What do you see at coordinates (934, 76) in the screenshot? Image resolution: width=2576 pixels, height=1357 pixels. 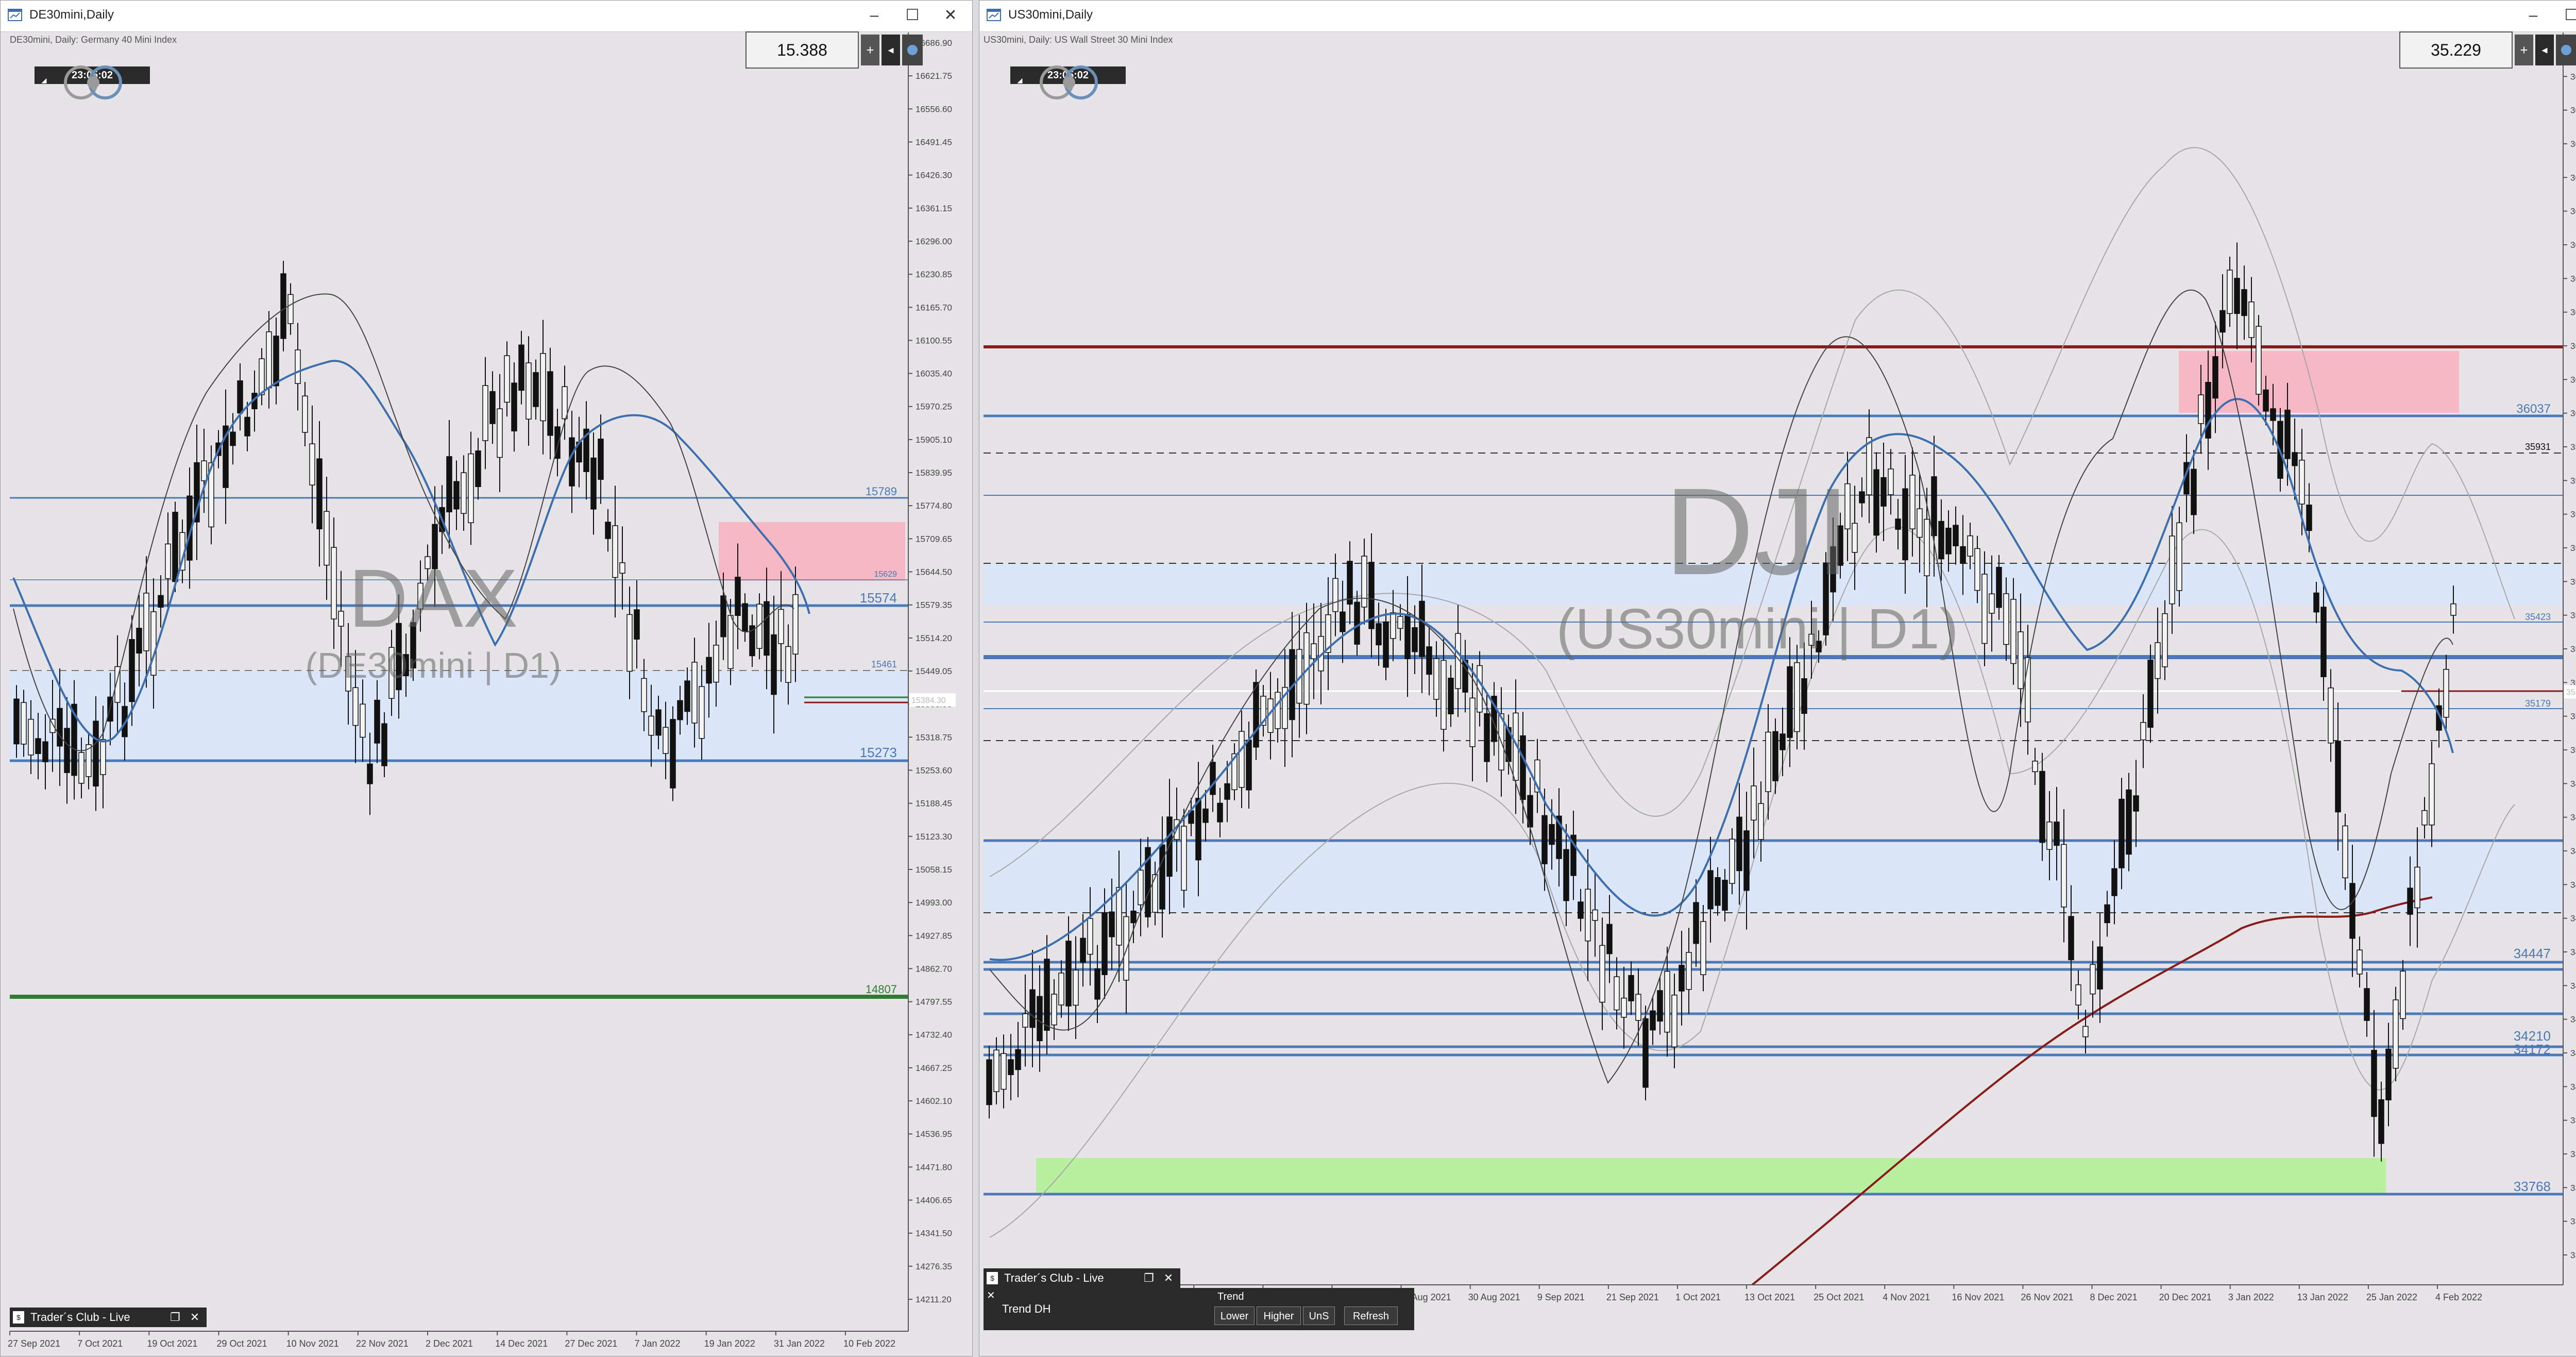 I see `price-tick-label: 16621.75` at bounding box center [934, 76].